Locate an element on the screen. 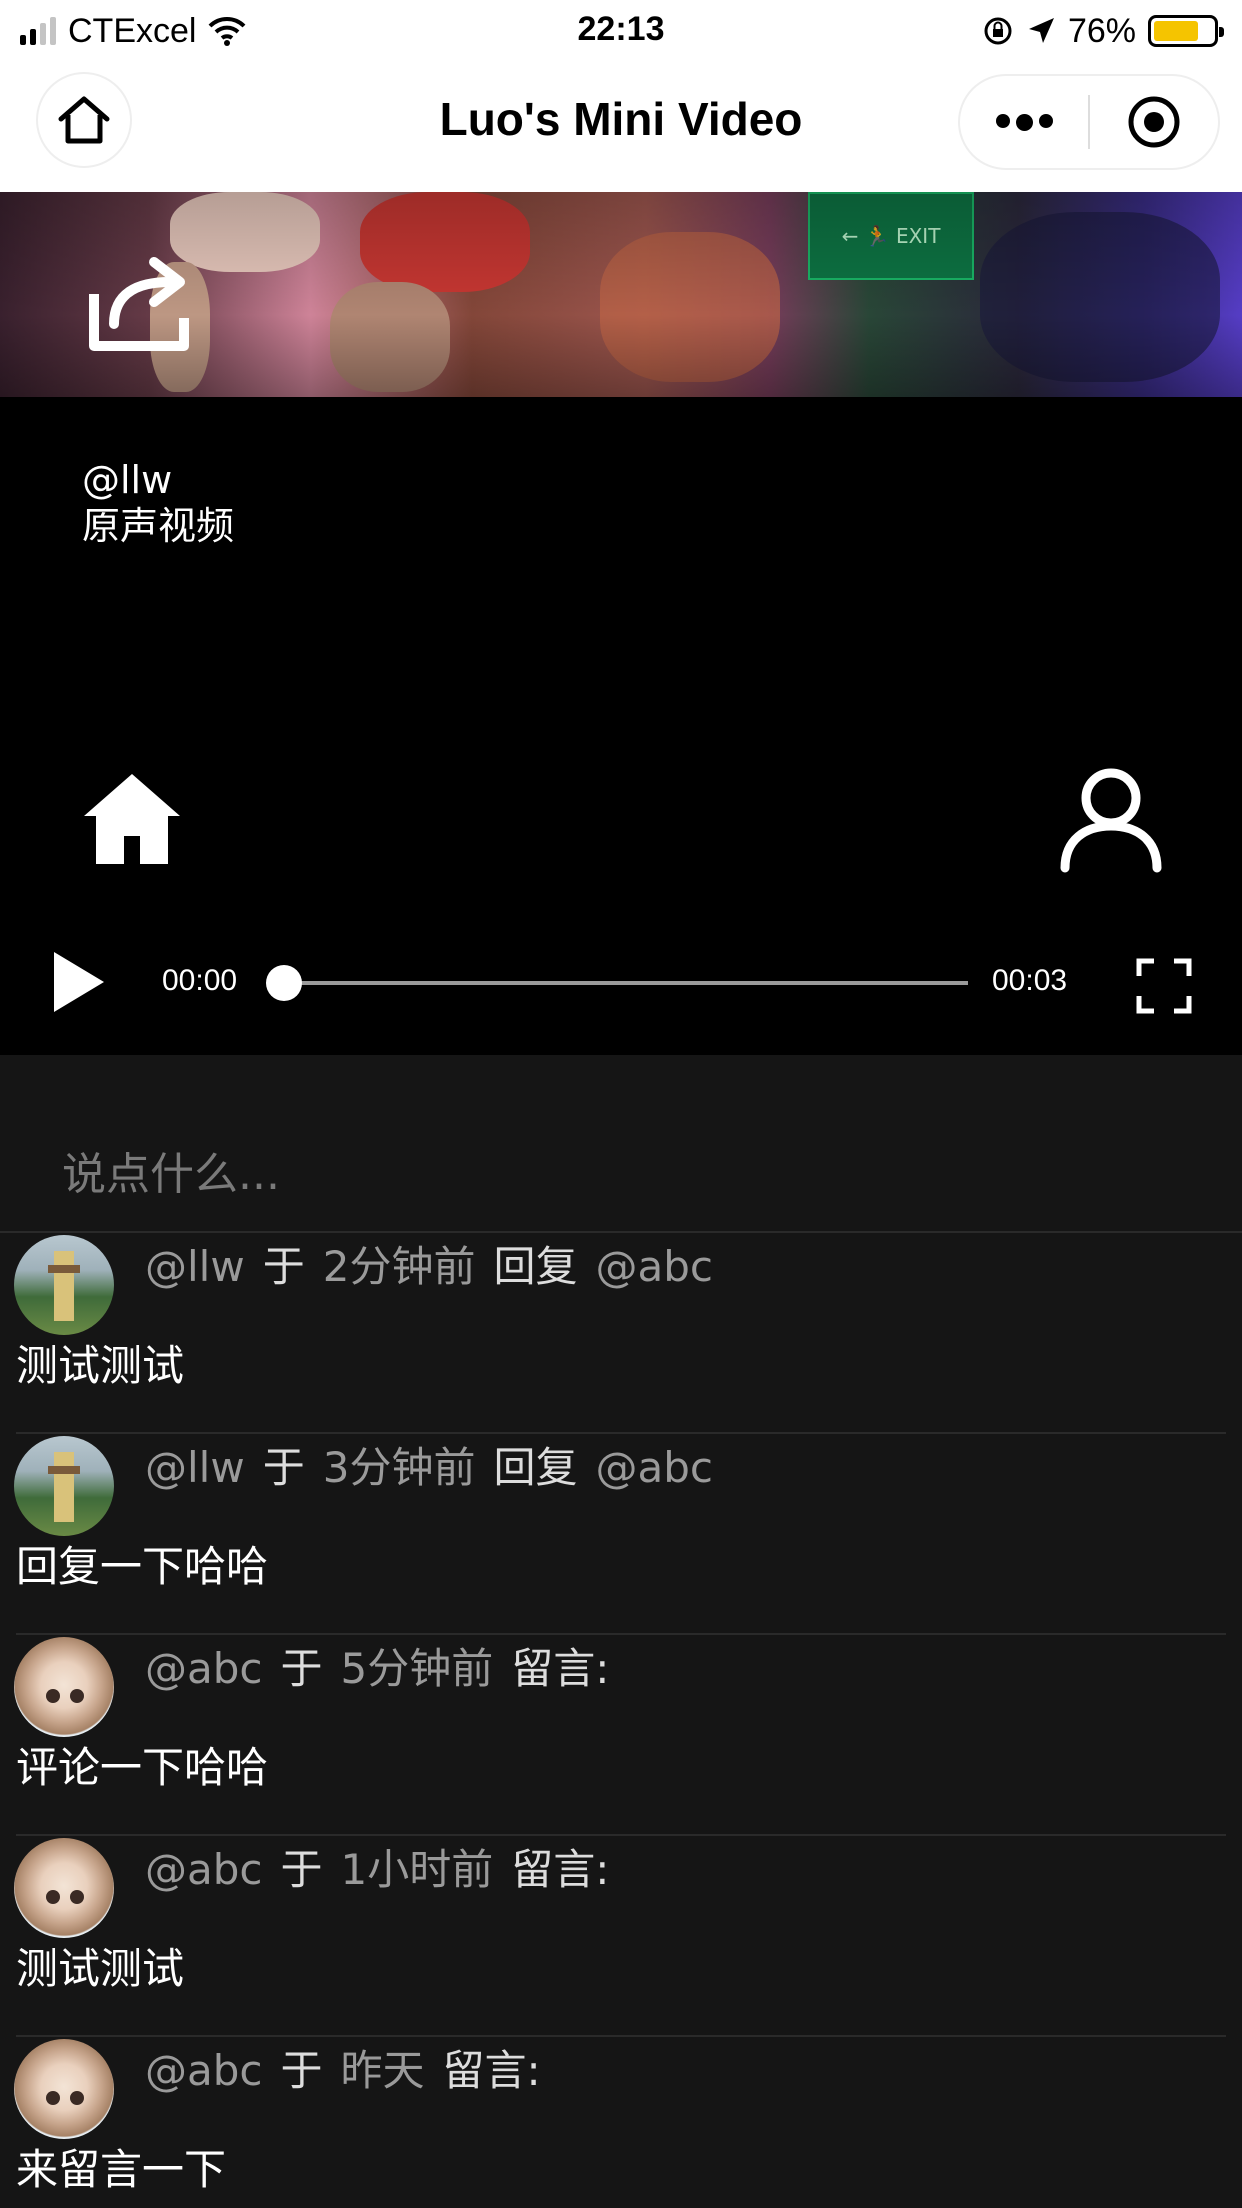 The width and height of the screenshot is (1242, 2208). user-icon is located at coordinates (1111, 819).